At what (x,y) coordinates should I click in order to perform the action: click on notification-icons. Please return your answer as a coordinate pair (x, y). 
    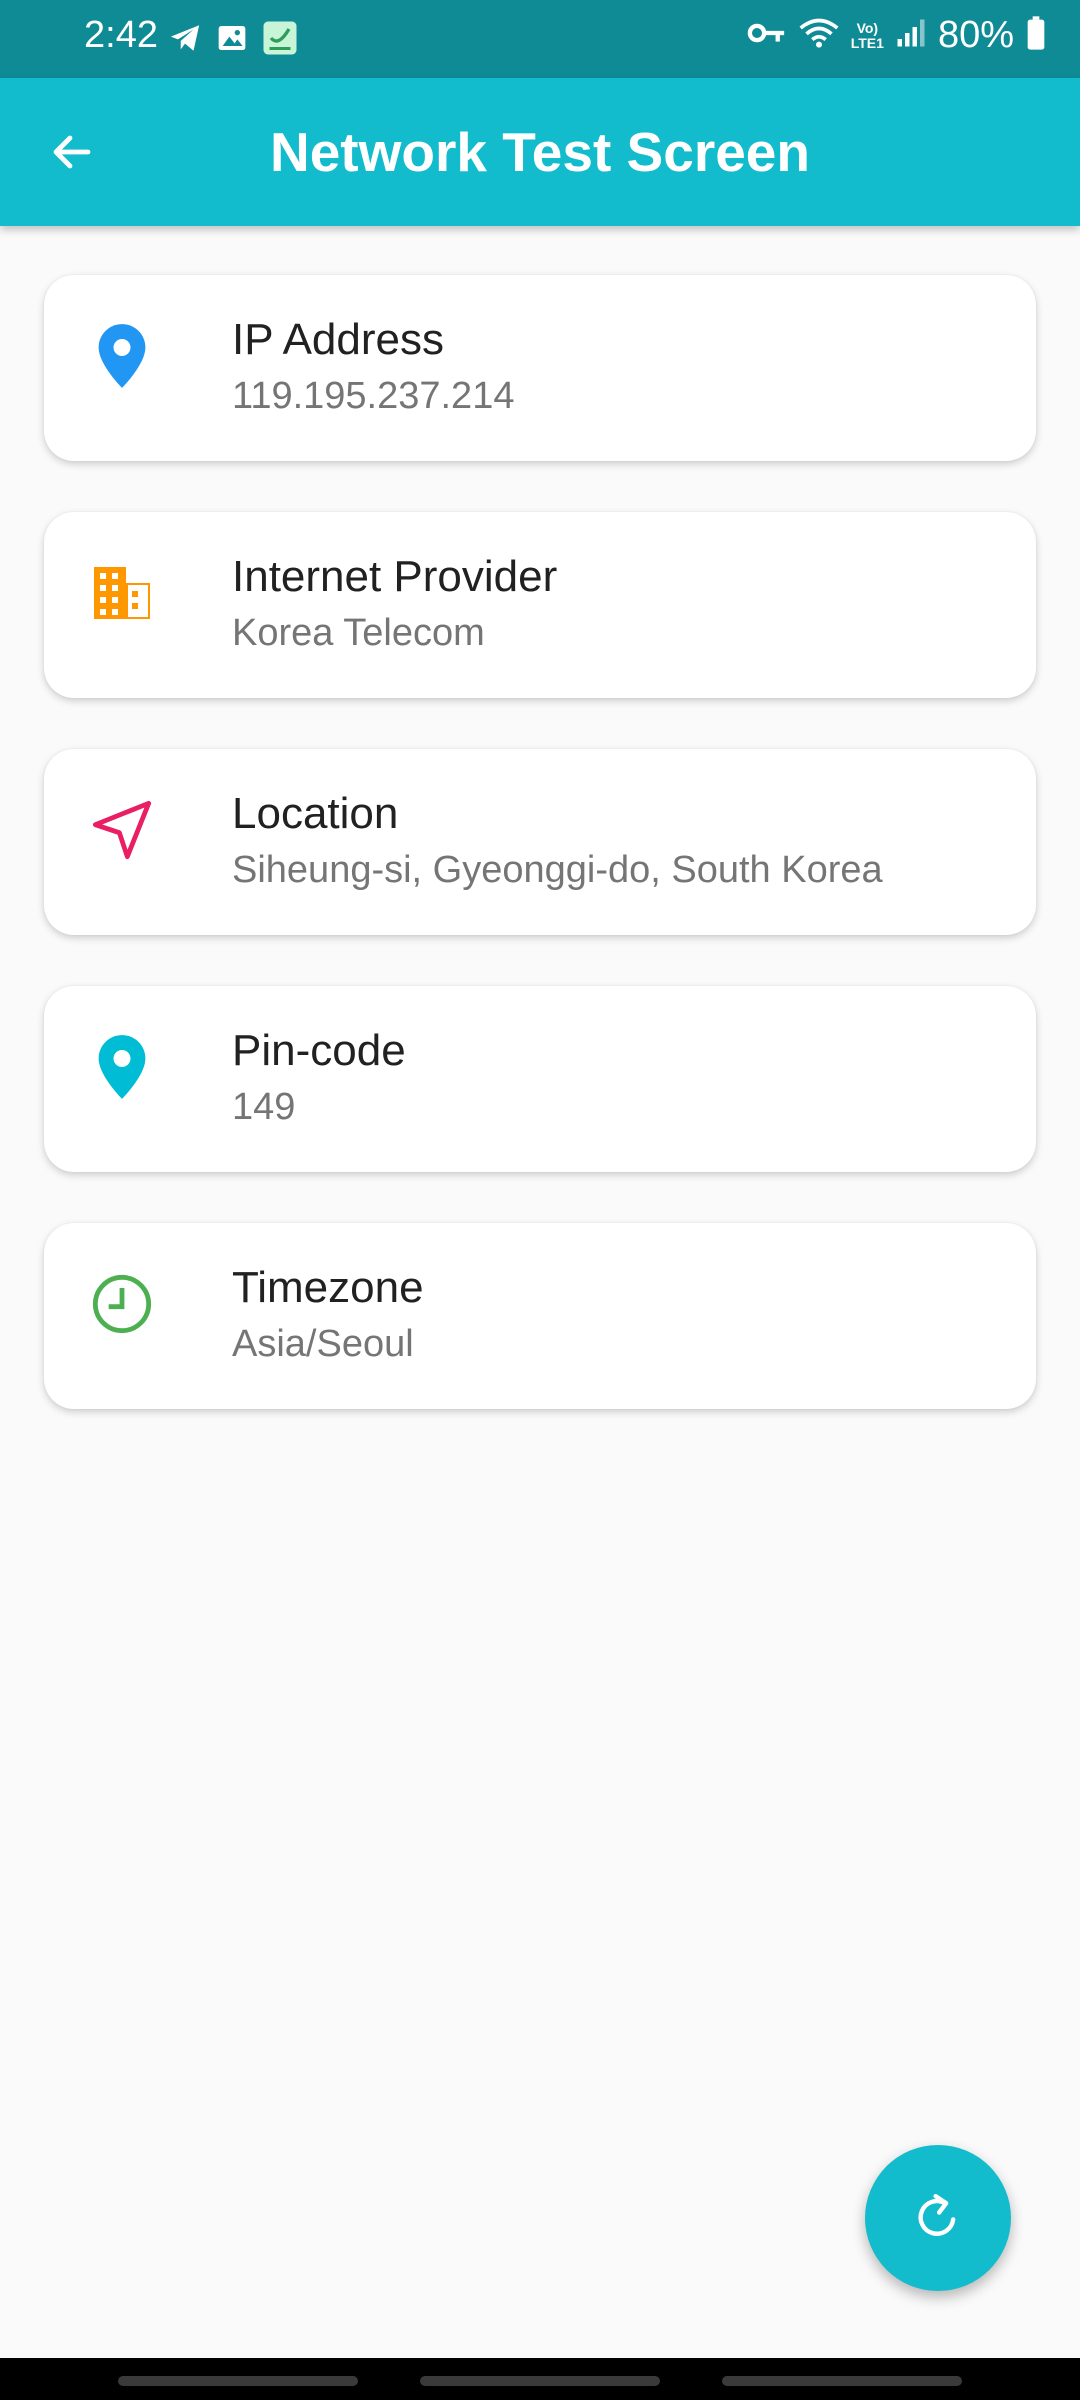
    Looking at the image, I should click on (233, 40).